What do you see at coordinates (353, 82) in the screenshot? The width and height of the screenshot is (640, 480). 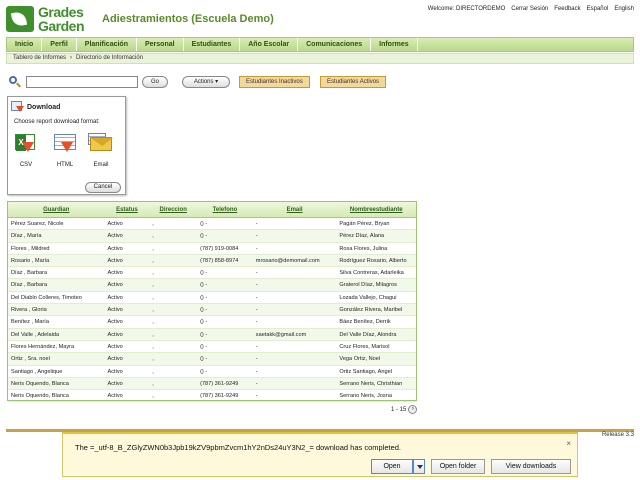 I see `active-students-button: Estudiantes Activos` at bounding box center [353, 82].